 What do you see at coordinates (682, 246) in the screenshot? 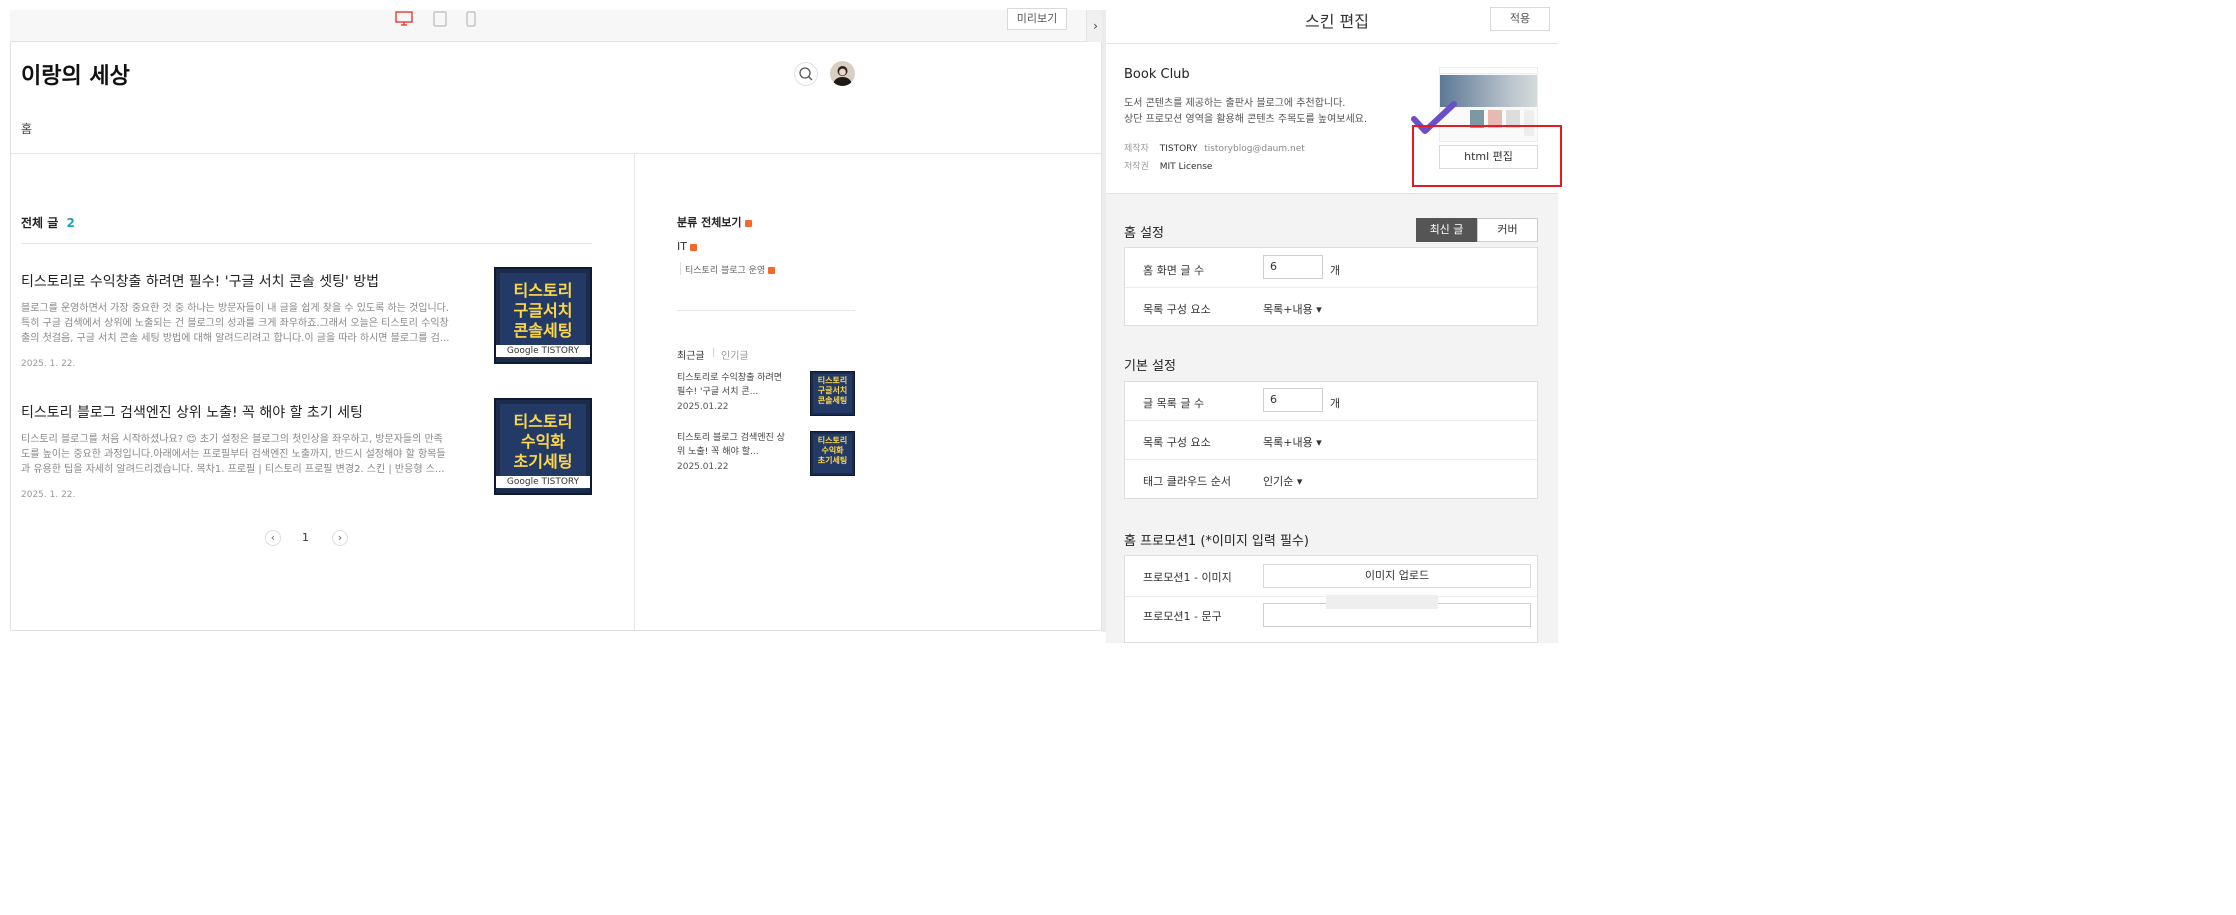
I see `category-it-label: IT` at bounding box center [682, 246].